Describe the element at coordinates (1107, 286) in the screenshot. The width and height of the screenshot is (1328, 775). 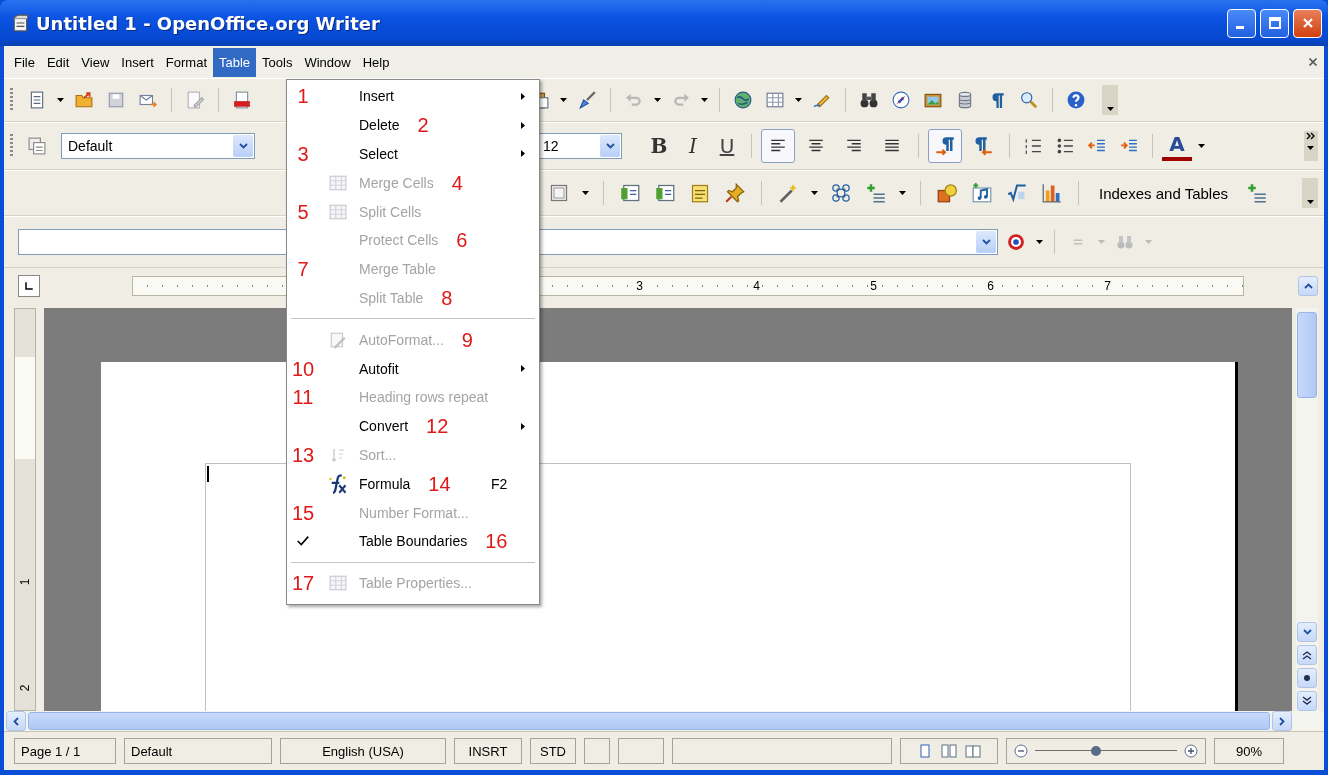
I see `ruler-number: 7` at that location.